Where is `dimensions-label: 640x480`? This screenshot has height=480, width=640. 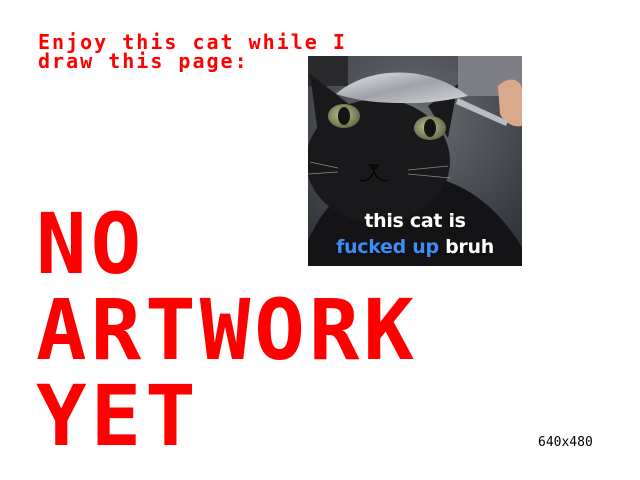 dimensions-label: 640x480 is located at coordinates (565, 442).